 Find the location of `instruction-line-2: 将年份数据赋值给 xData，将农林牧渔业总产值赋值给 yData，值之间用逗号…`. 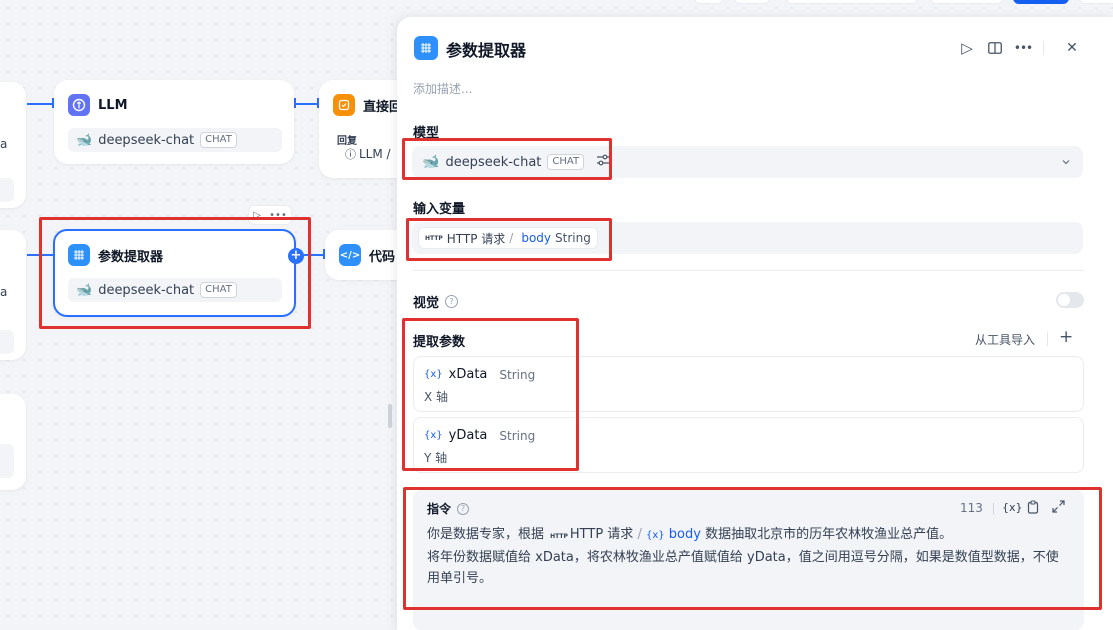

instruction-line-2: 将年份数据赋值给 xData，将农林牧渔业总产值赋值给 yData，值之间用逗号… is located at coordinates (743, 568).